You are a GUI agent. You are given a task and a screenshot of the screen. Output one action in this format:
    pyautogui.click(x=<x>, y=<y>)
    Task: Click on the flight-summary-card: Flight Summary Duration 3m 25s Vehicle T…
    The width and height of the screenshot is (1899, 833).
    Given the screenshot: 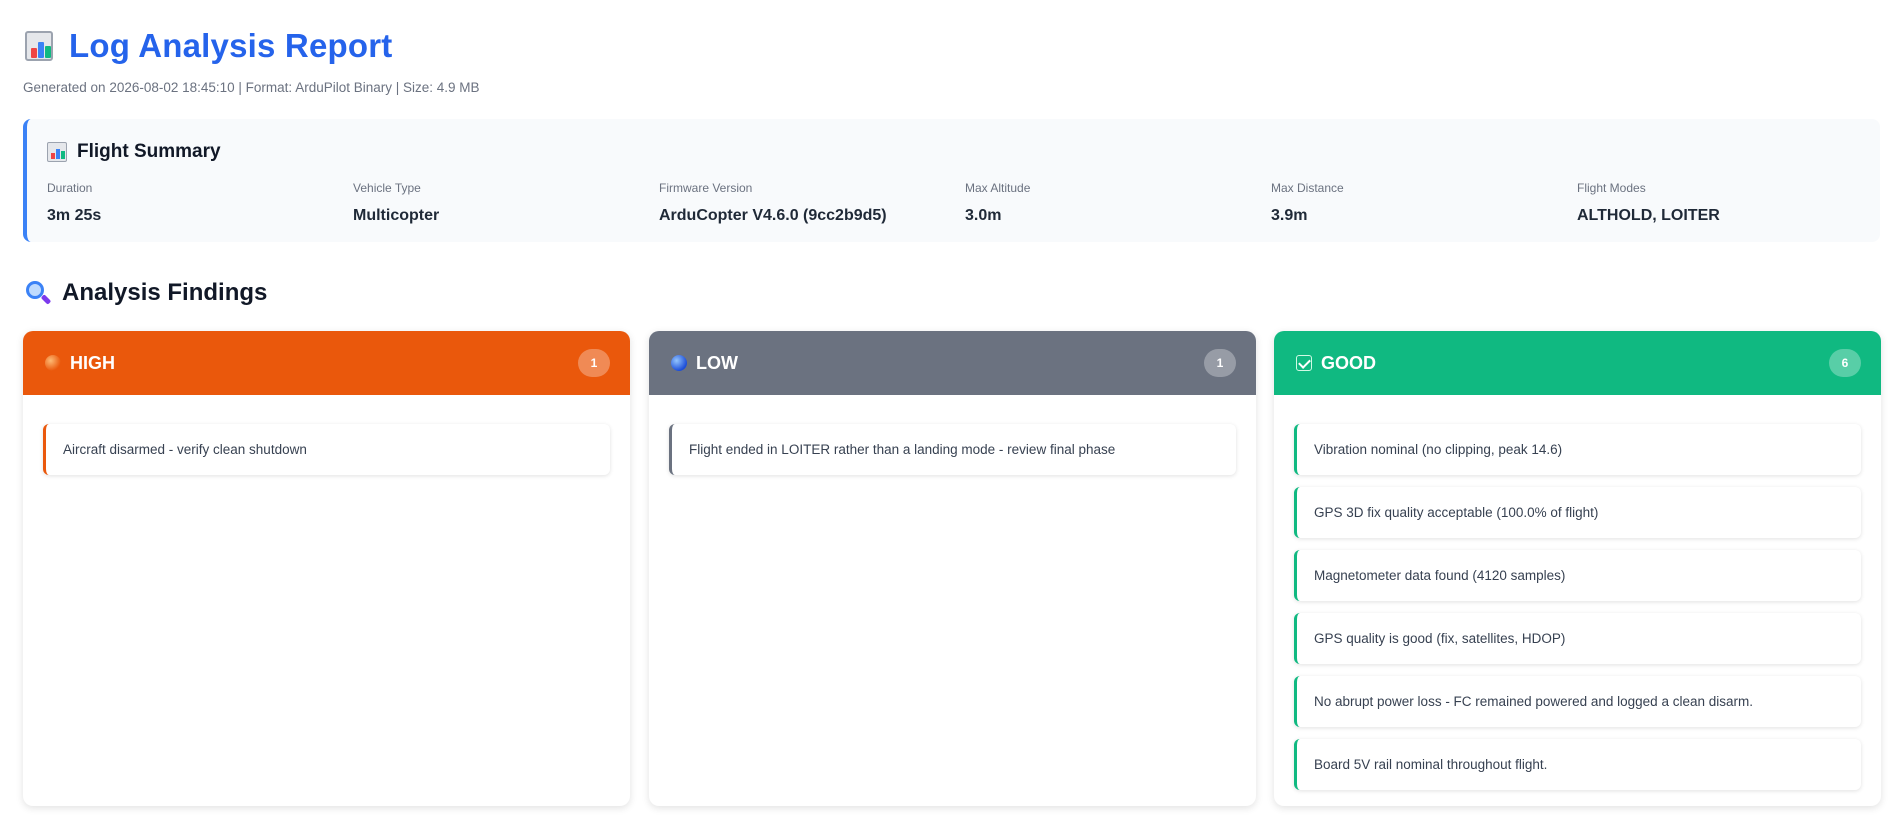 What is the action you would take?
    pyautogui.click(x=951, y=180)
    